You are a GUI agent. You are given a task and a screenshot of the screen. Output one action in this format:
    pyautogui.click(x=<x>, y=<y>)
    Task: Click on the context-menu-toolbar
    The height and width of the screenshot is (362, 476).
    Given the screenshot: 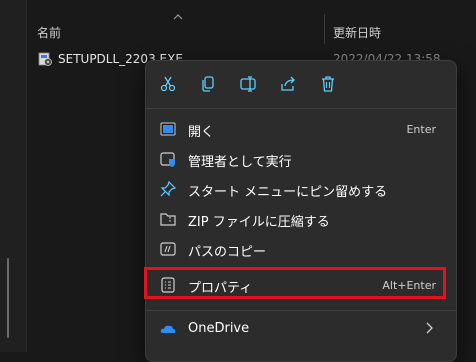 What is the action you would take?
    pyautogui.click(x=301, y=84)
    